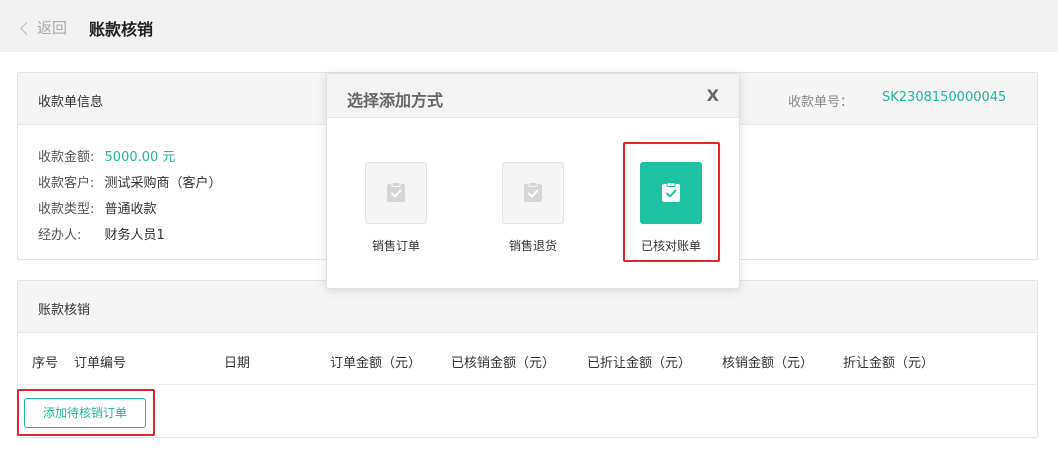 The height and width of the screenshot is (453, 1058). What do you see at coordinates (101, 233) in the screenshot?
I see `receipt-handler-row: 经办人: 财务人员1` at bounding box center [101, 233].